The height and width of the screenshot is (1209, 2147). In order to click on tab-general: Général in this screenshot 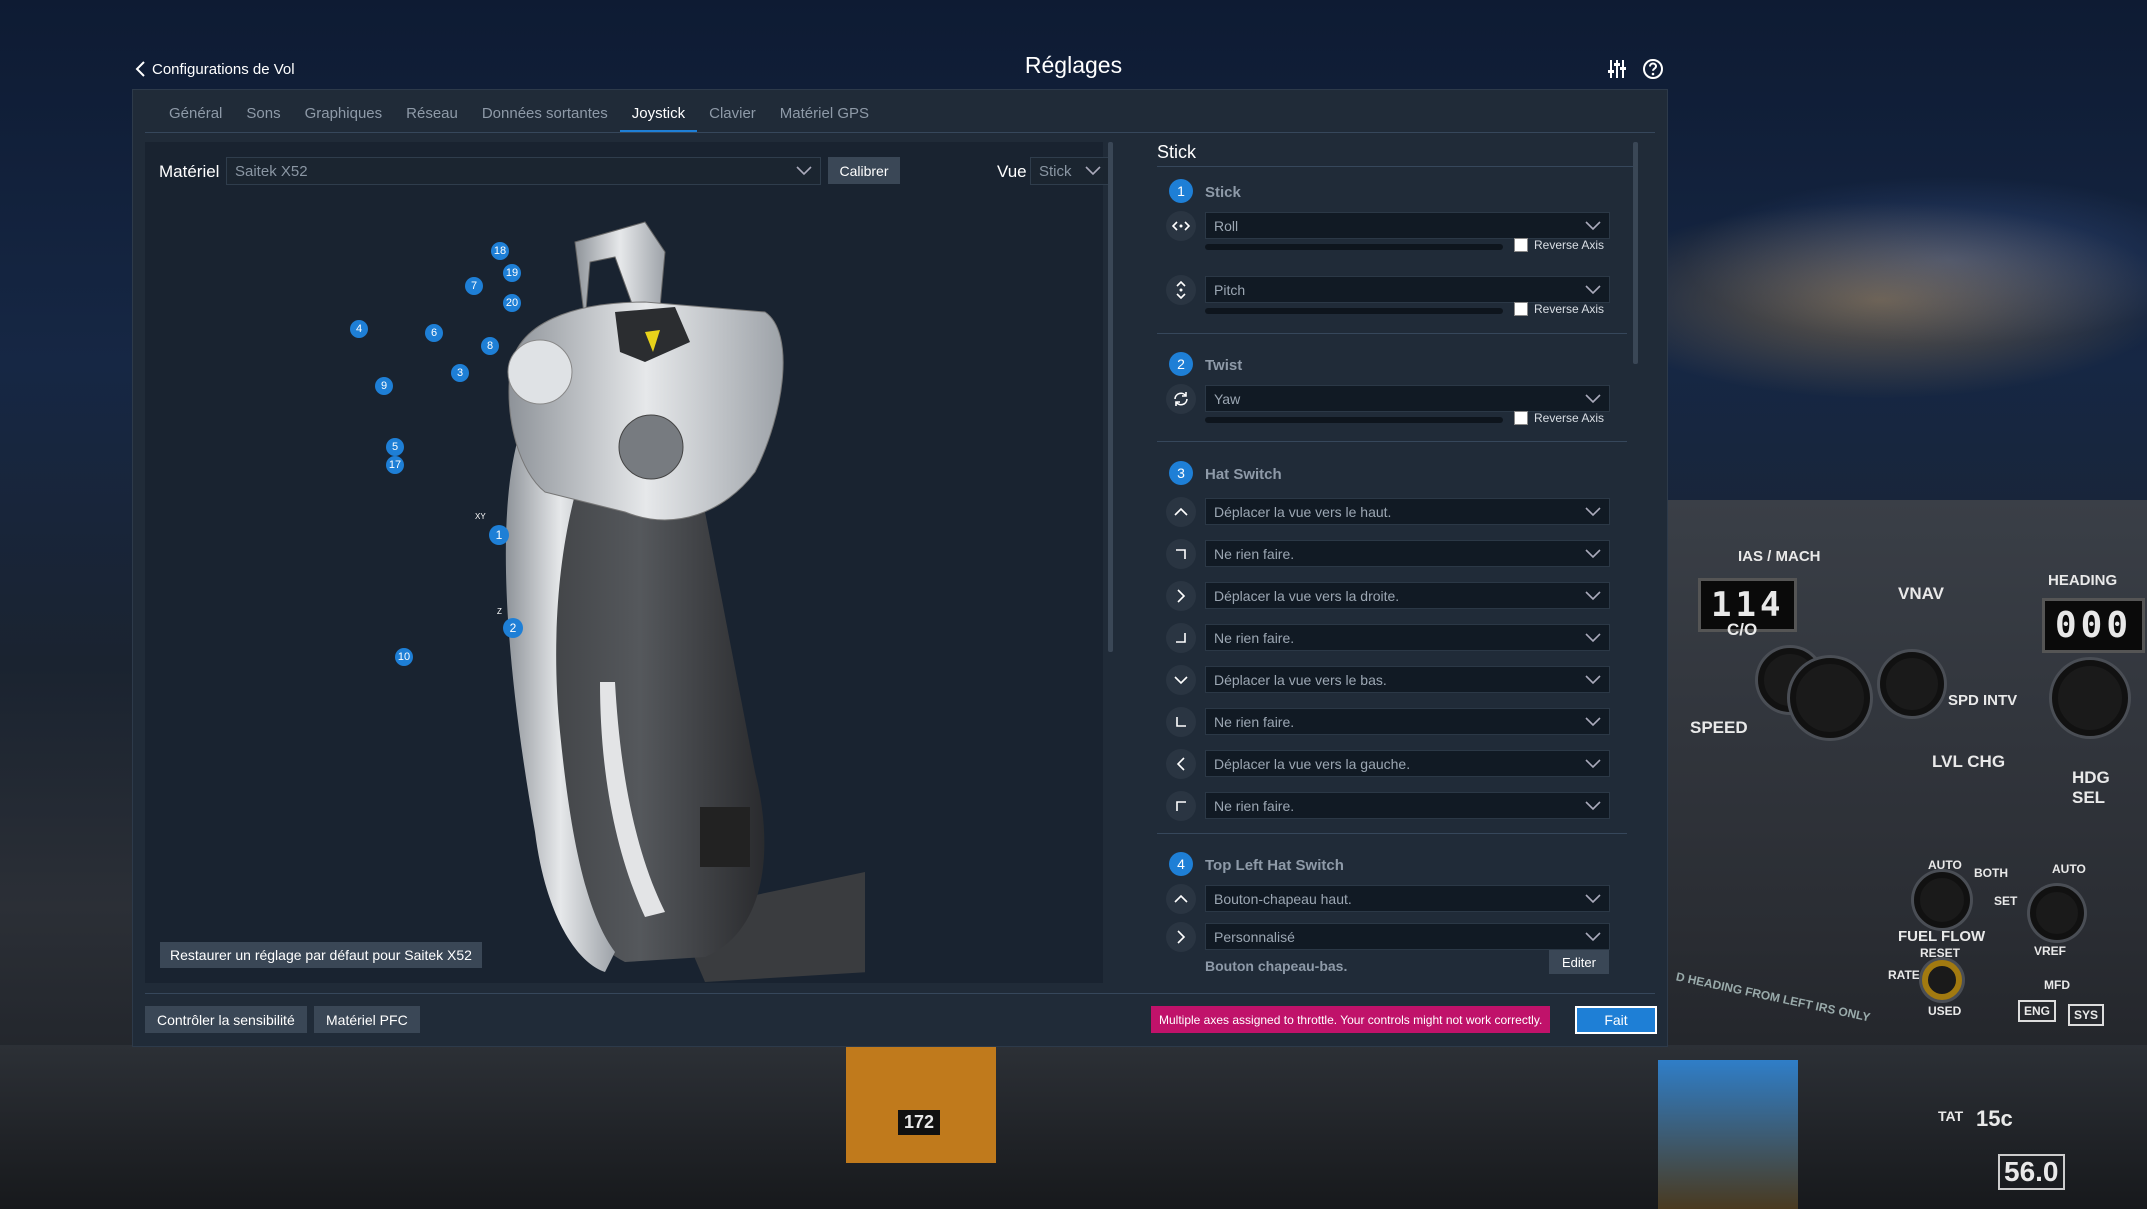, I will do `click(195, 119)`.